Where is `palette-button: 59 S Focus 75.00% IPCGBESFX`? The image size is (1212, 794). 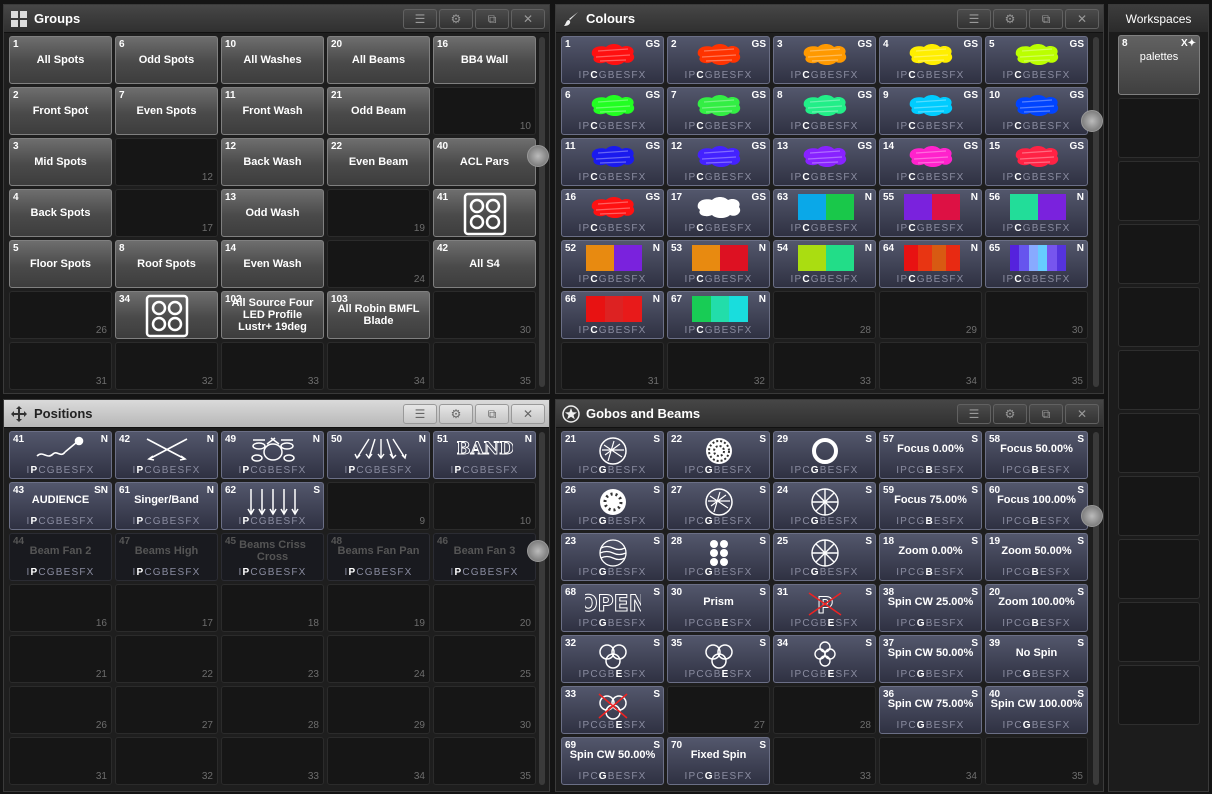 palette-button: 59 S Focus 75.00% IPCGBESFX is located at coordinates (930, 506).